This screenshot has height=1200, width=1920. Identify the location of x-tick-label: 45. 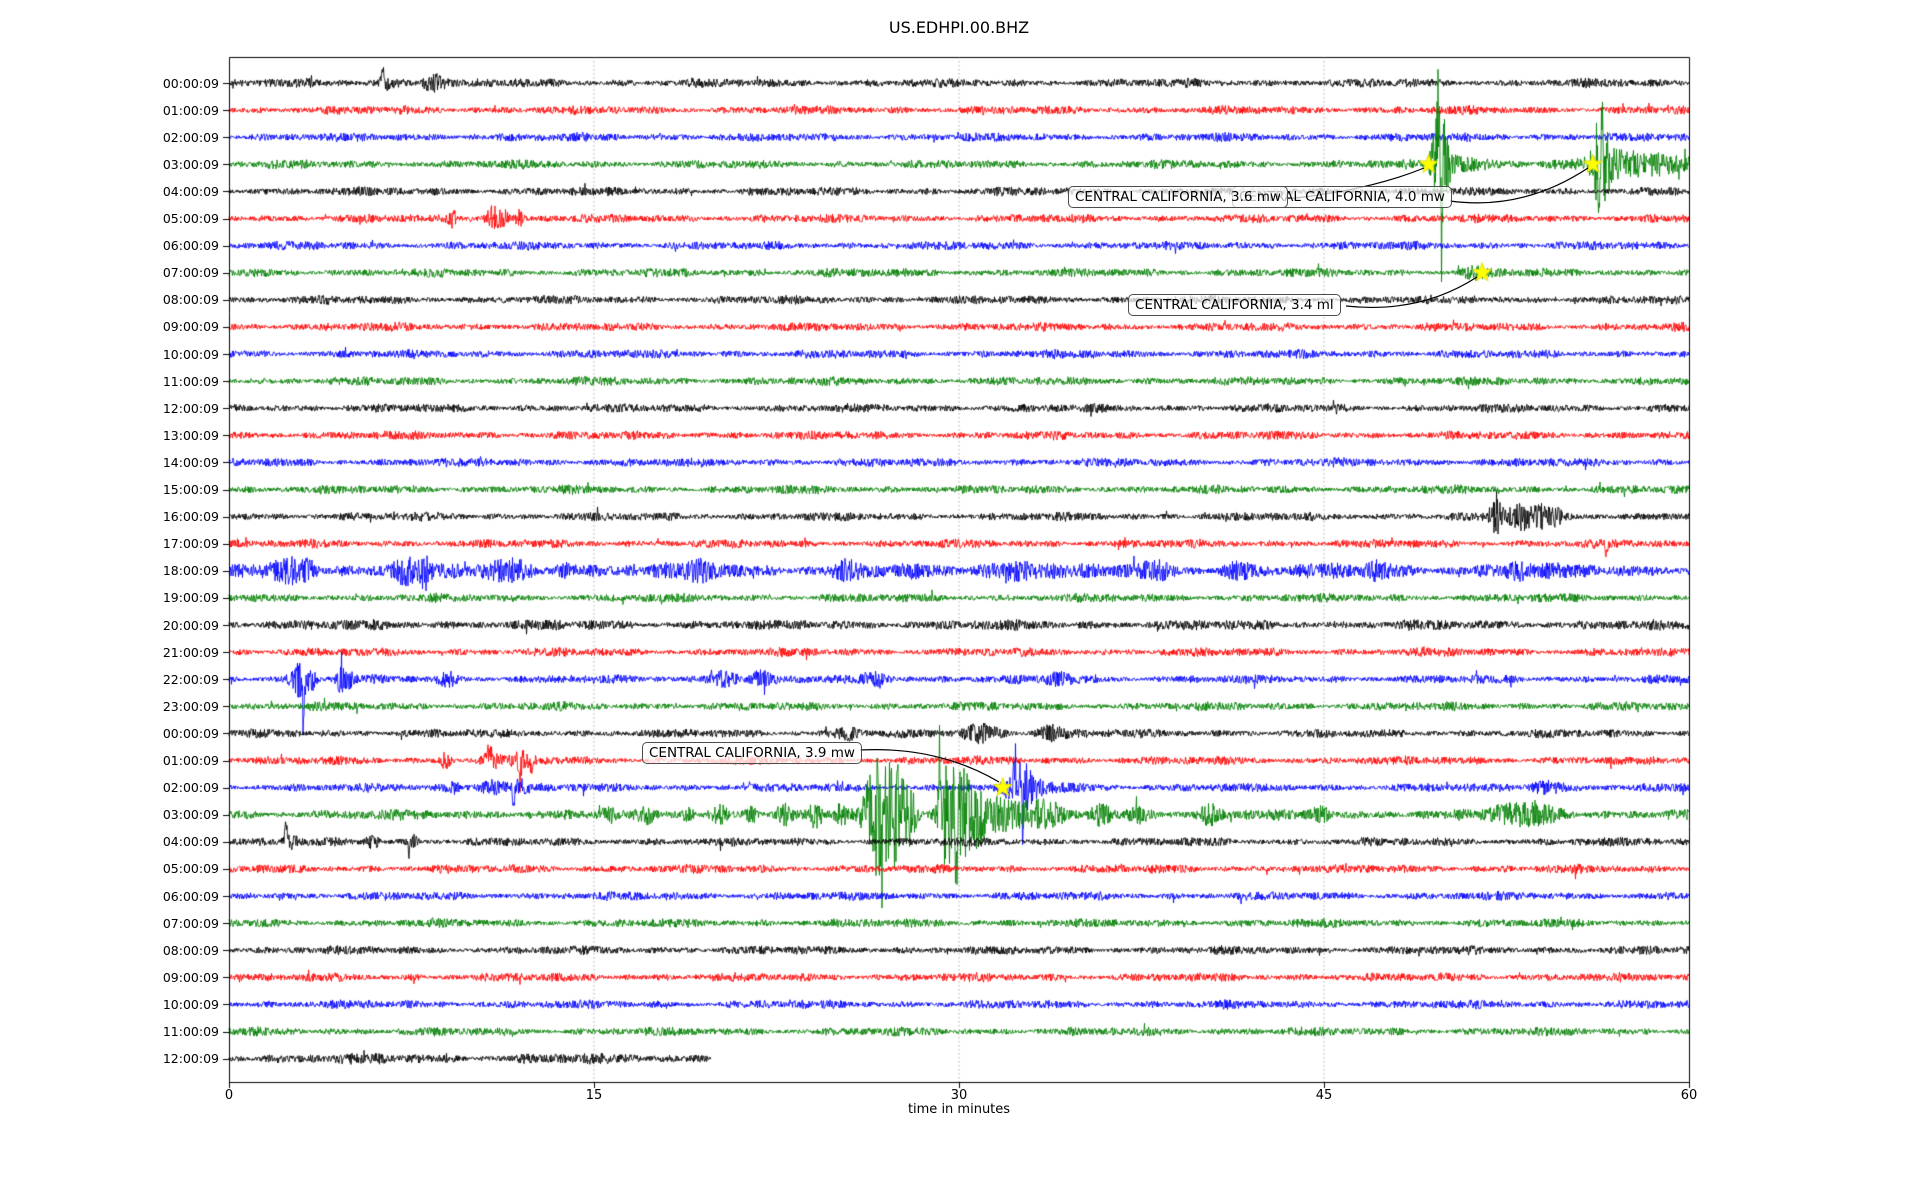
(1324, 1095).